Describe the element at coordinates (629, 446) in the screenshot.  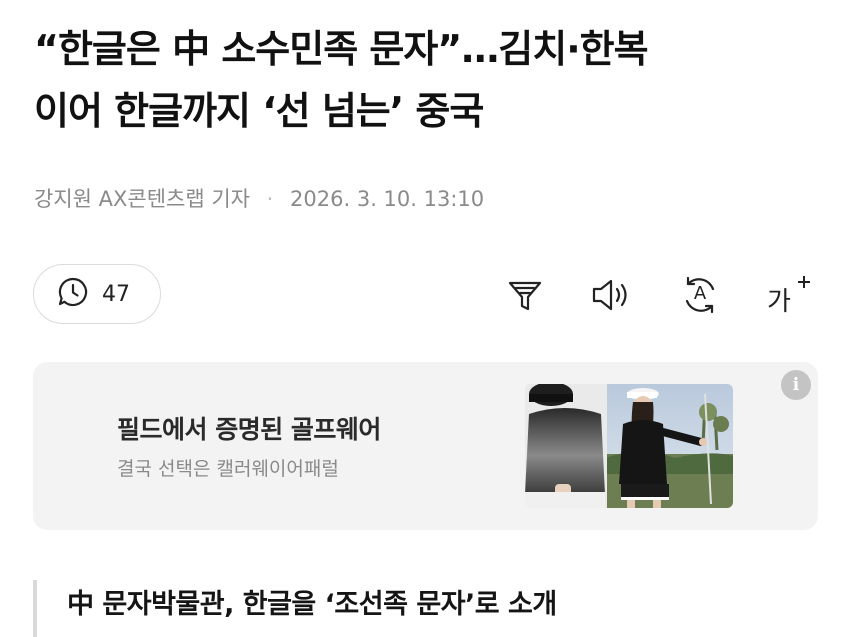
I see `ad-image` at that location.